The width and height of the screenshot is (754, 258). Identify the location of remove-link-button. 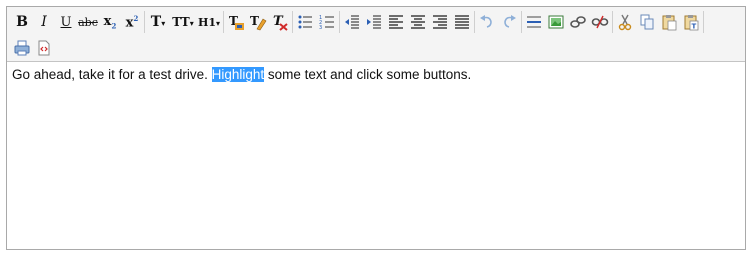
(600, 22).